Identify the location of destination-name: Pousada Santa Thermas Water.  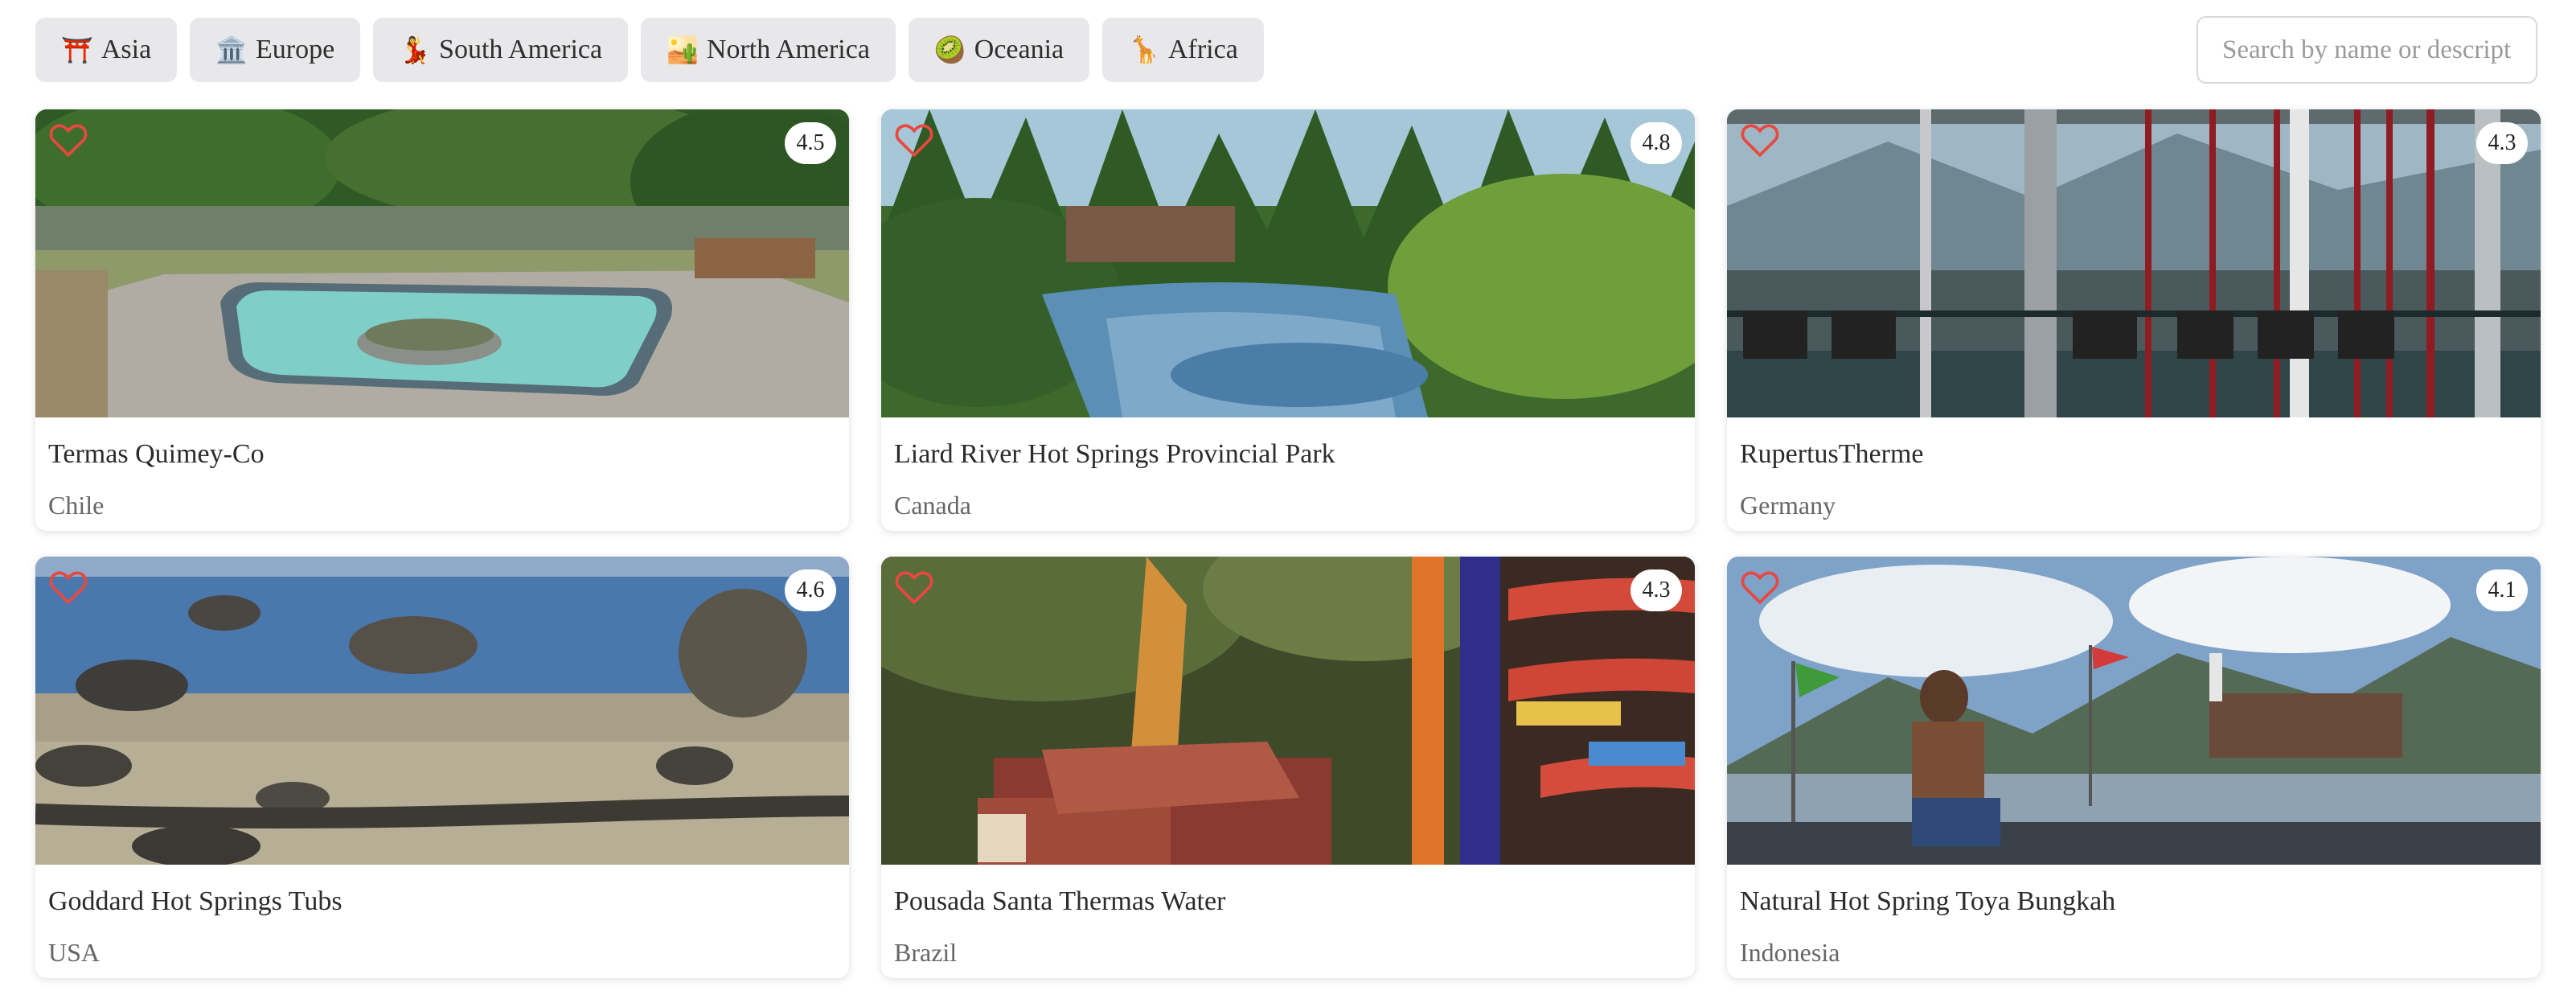
(1060, 901).